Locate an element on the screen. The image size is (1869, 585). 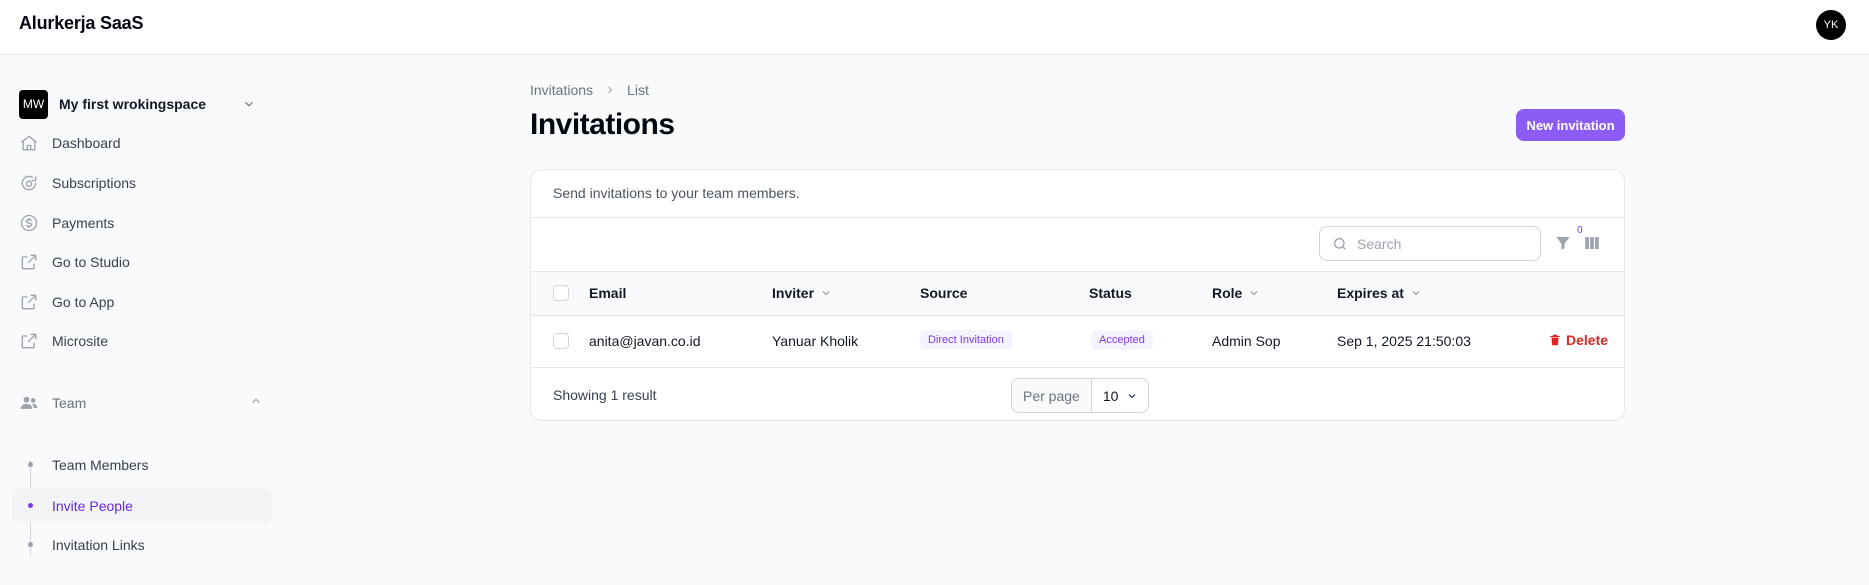
status-badge: Accepted is located at coordinates (1122, 340).